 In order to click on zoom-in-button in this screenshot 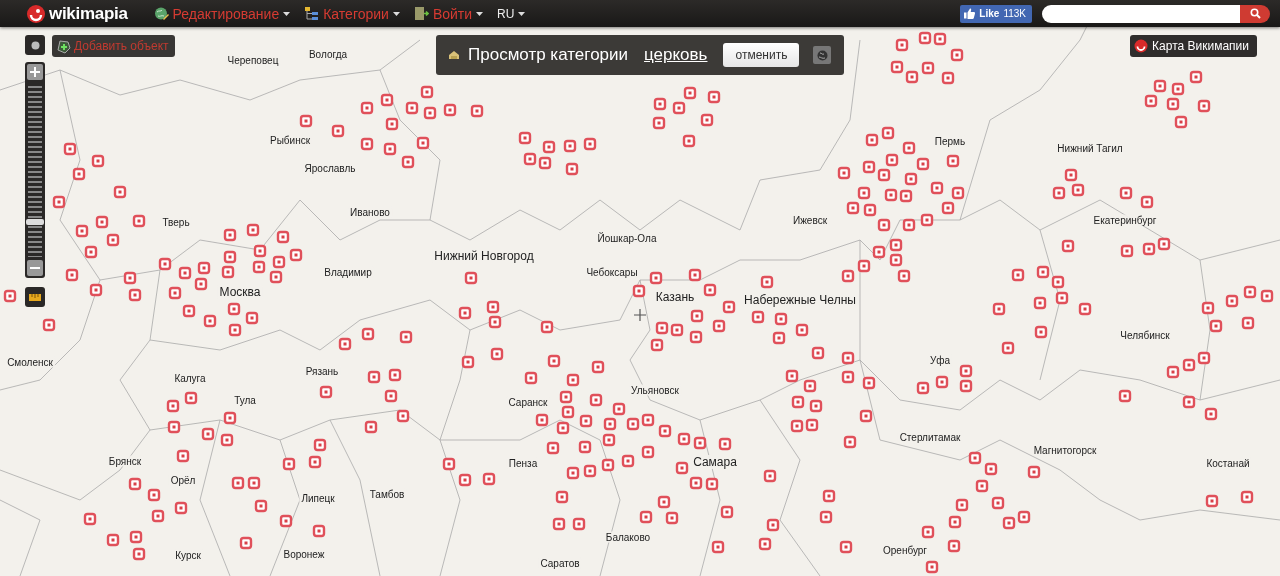, I will do `click(35, 72)`.